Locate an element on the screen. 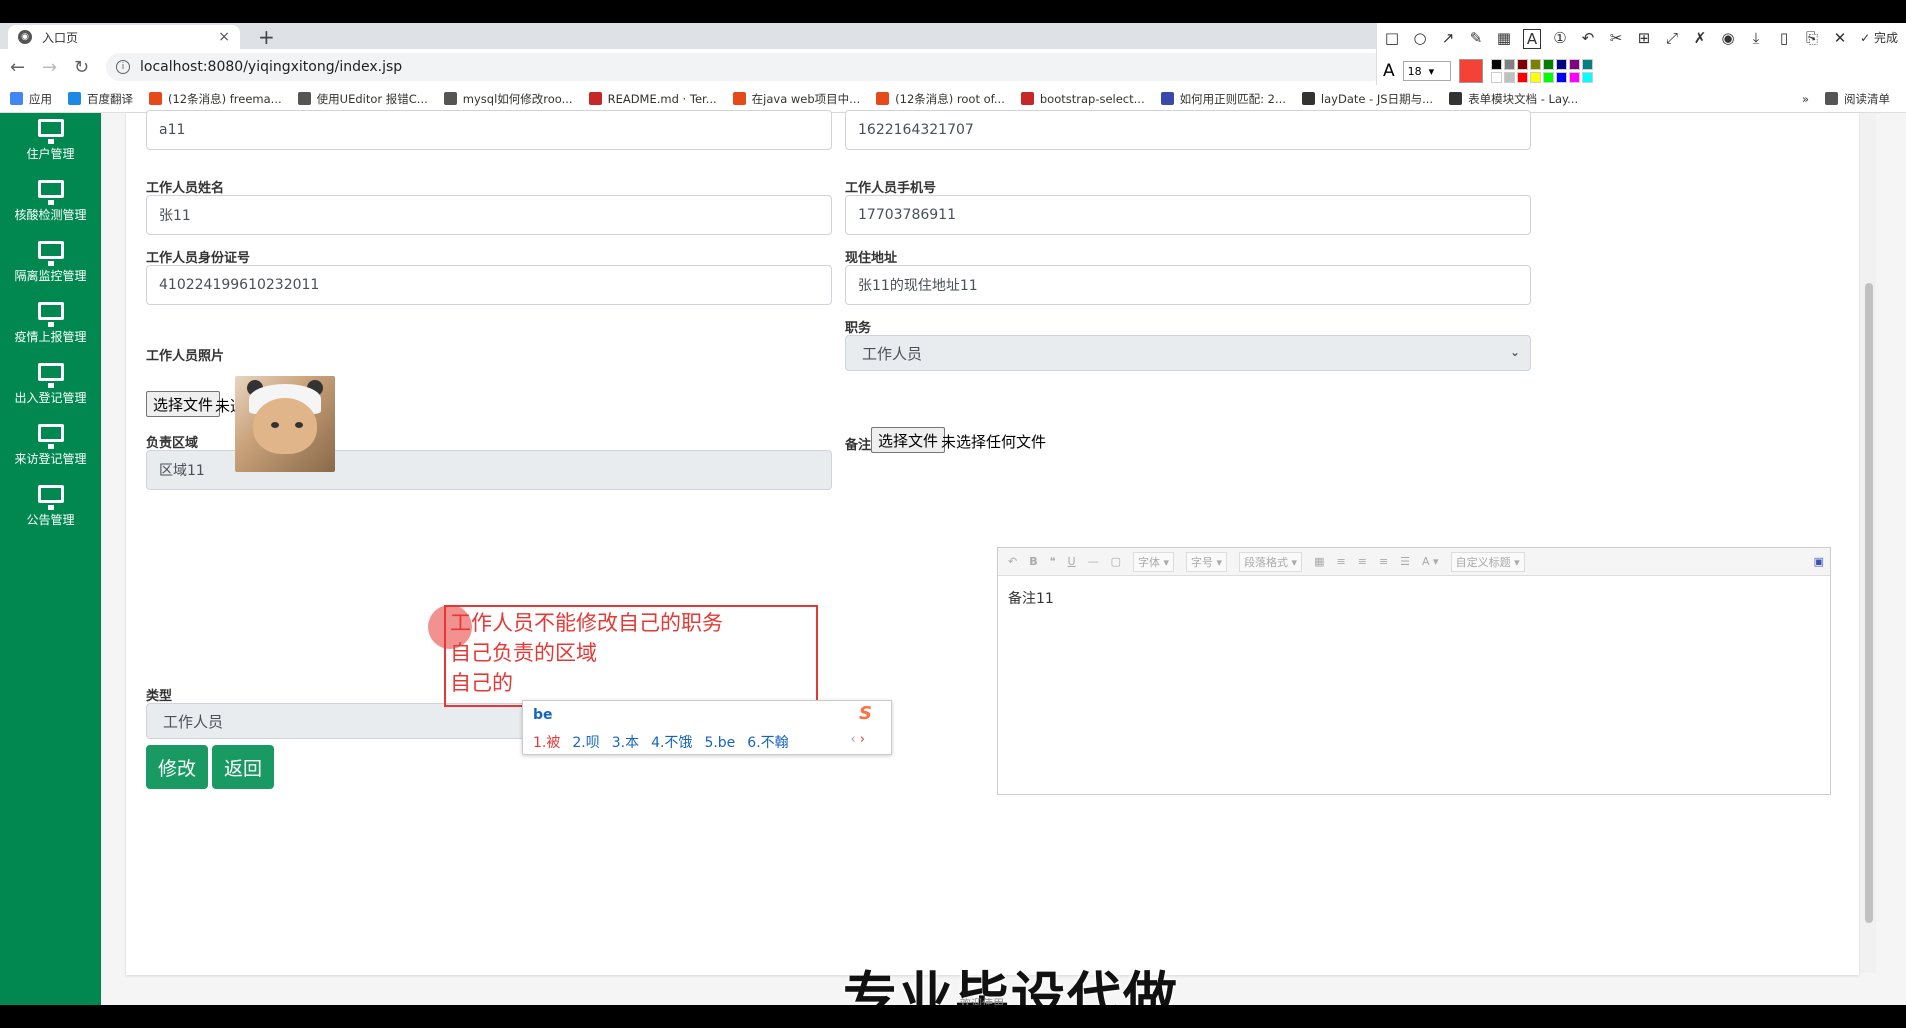  close-cross-icon: ✗ is located at coordinates (1700, 39).